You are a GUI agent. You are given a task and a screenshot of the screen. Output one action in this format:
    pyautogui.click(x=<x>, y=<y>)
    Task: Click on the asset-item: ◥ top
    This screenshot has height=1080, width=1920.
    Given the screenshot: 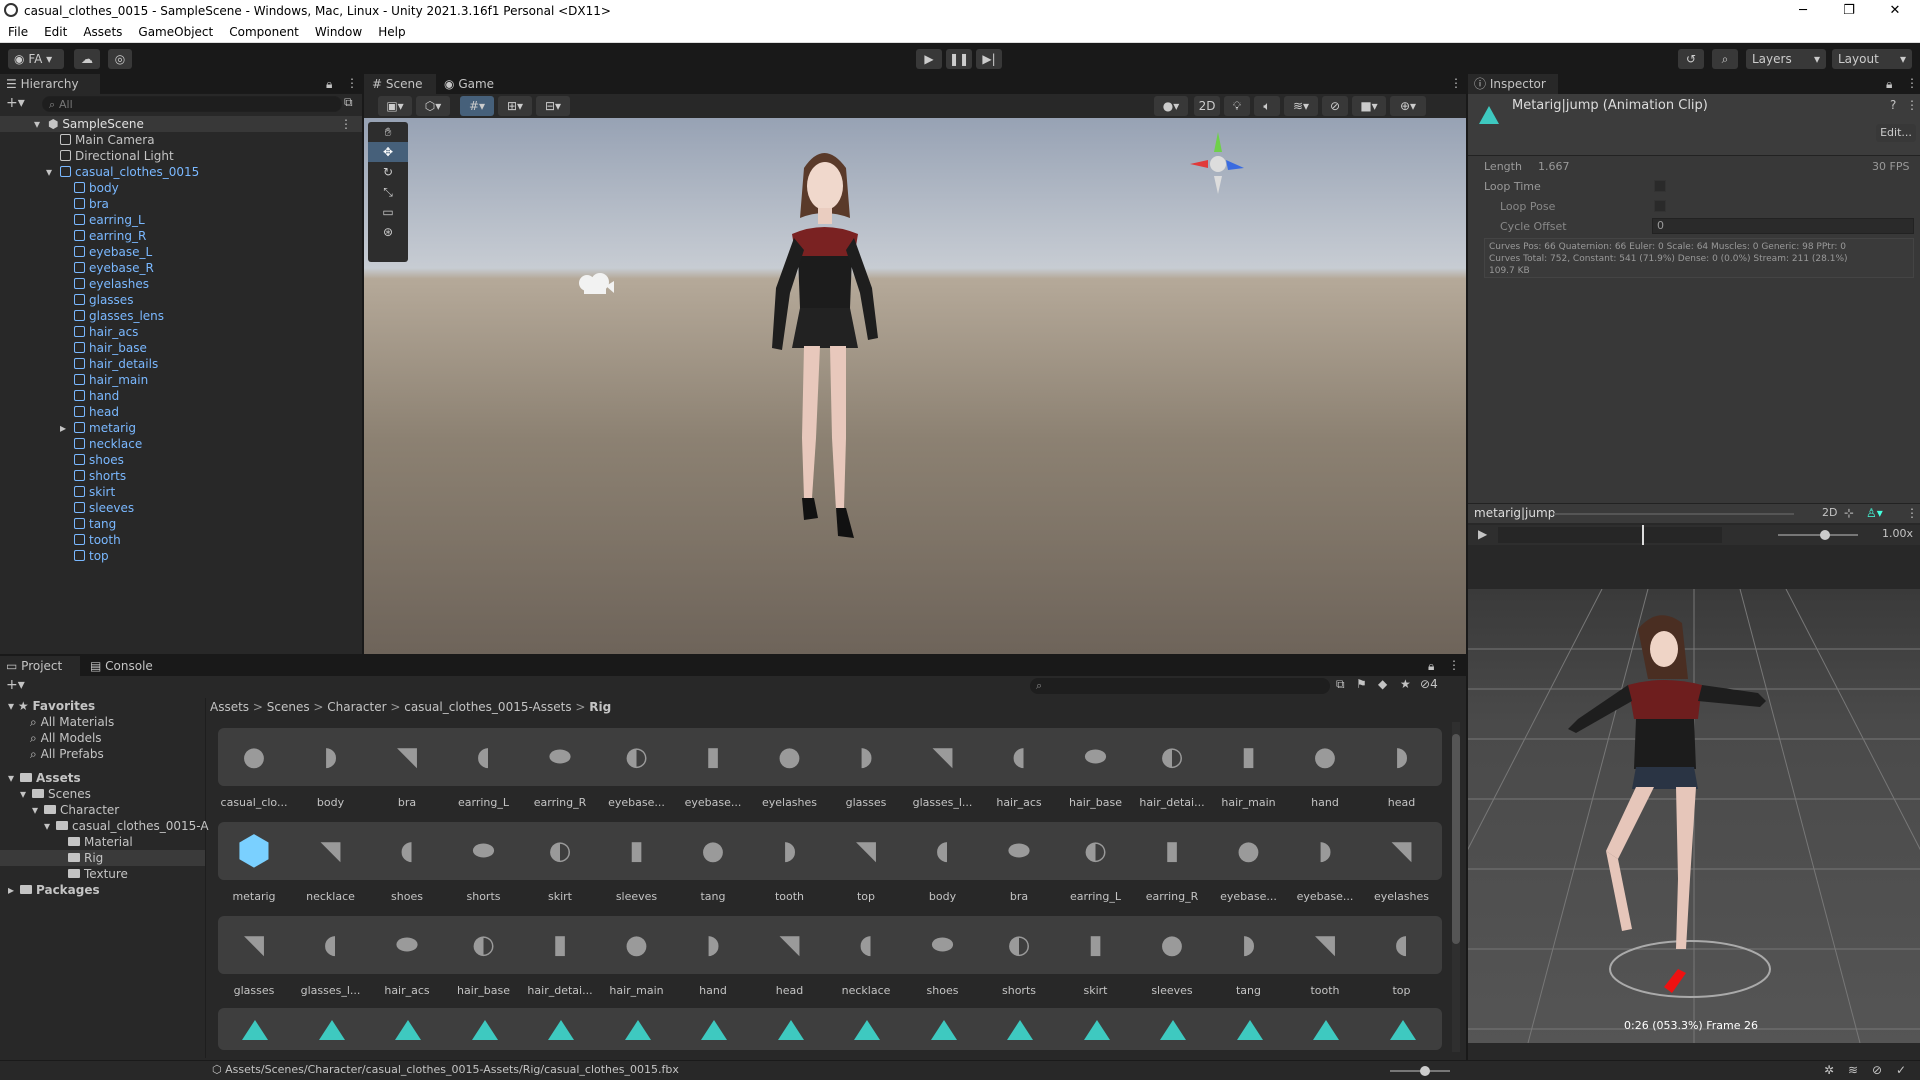 What is the action you would take?
    pyautogui.click(x=866, y=862)
    